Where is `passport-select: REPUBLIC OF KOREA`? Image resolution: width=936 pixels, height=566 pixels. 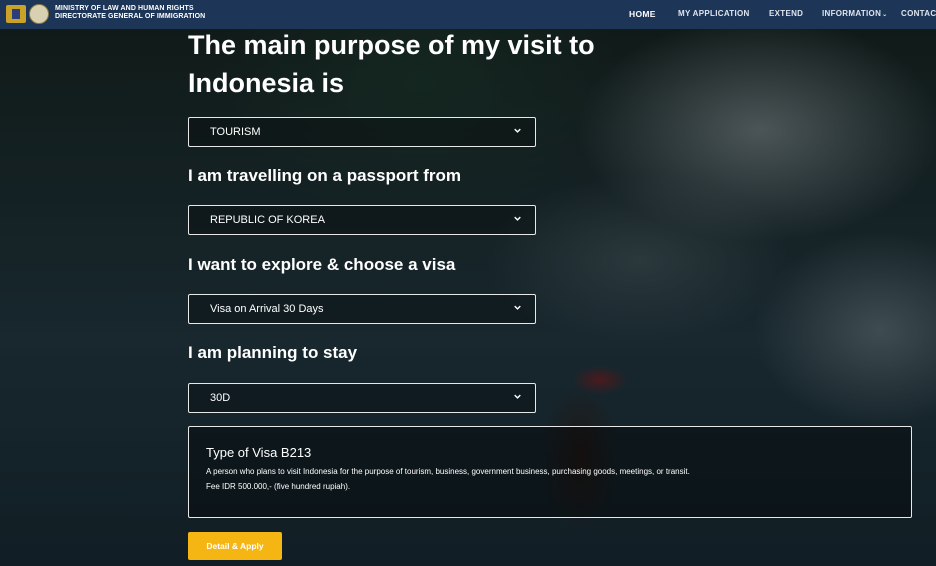 passport-select: REPUBLIC OF KOREA is located at coordinates (362, 220).